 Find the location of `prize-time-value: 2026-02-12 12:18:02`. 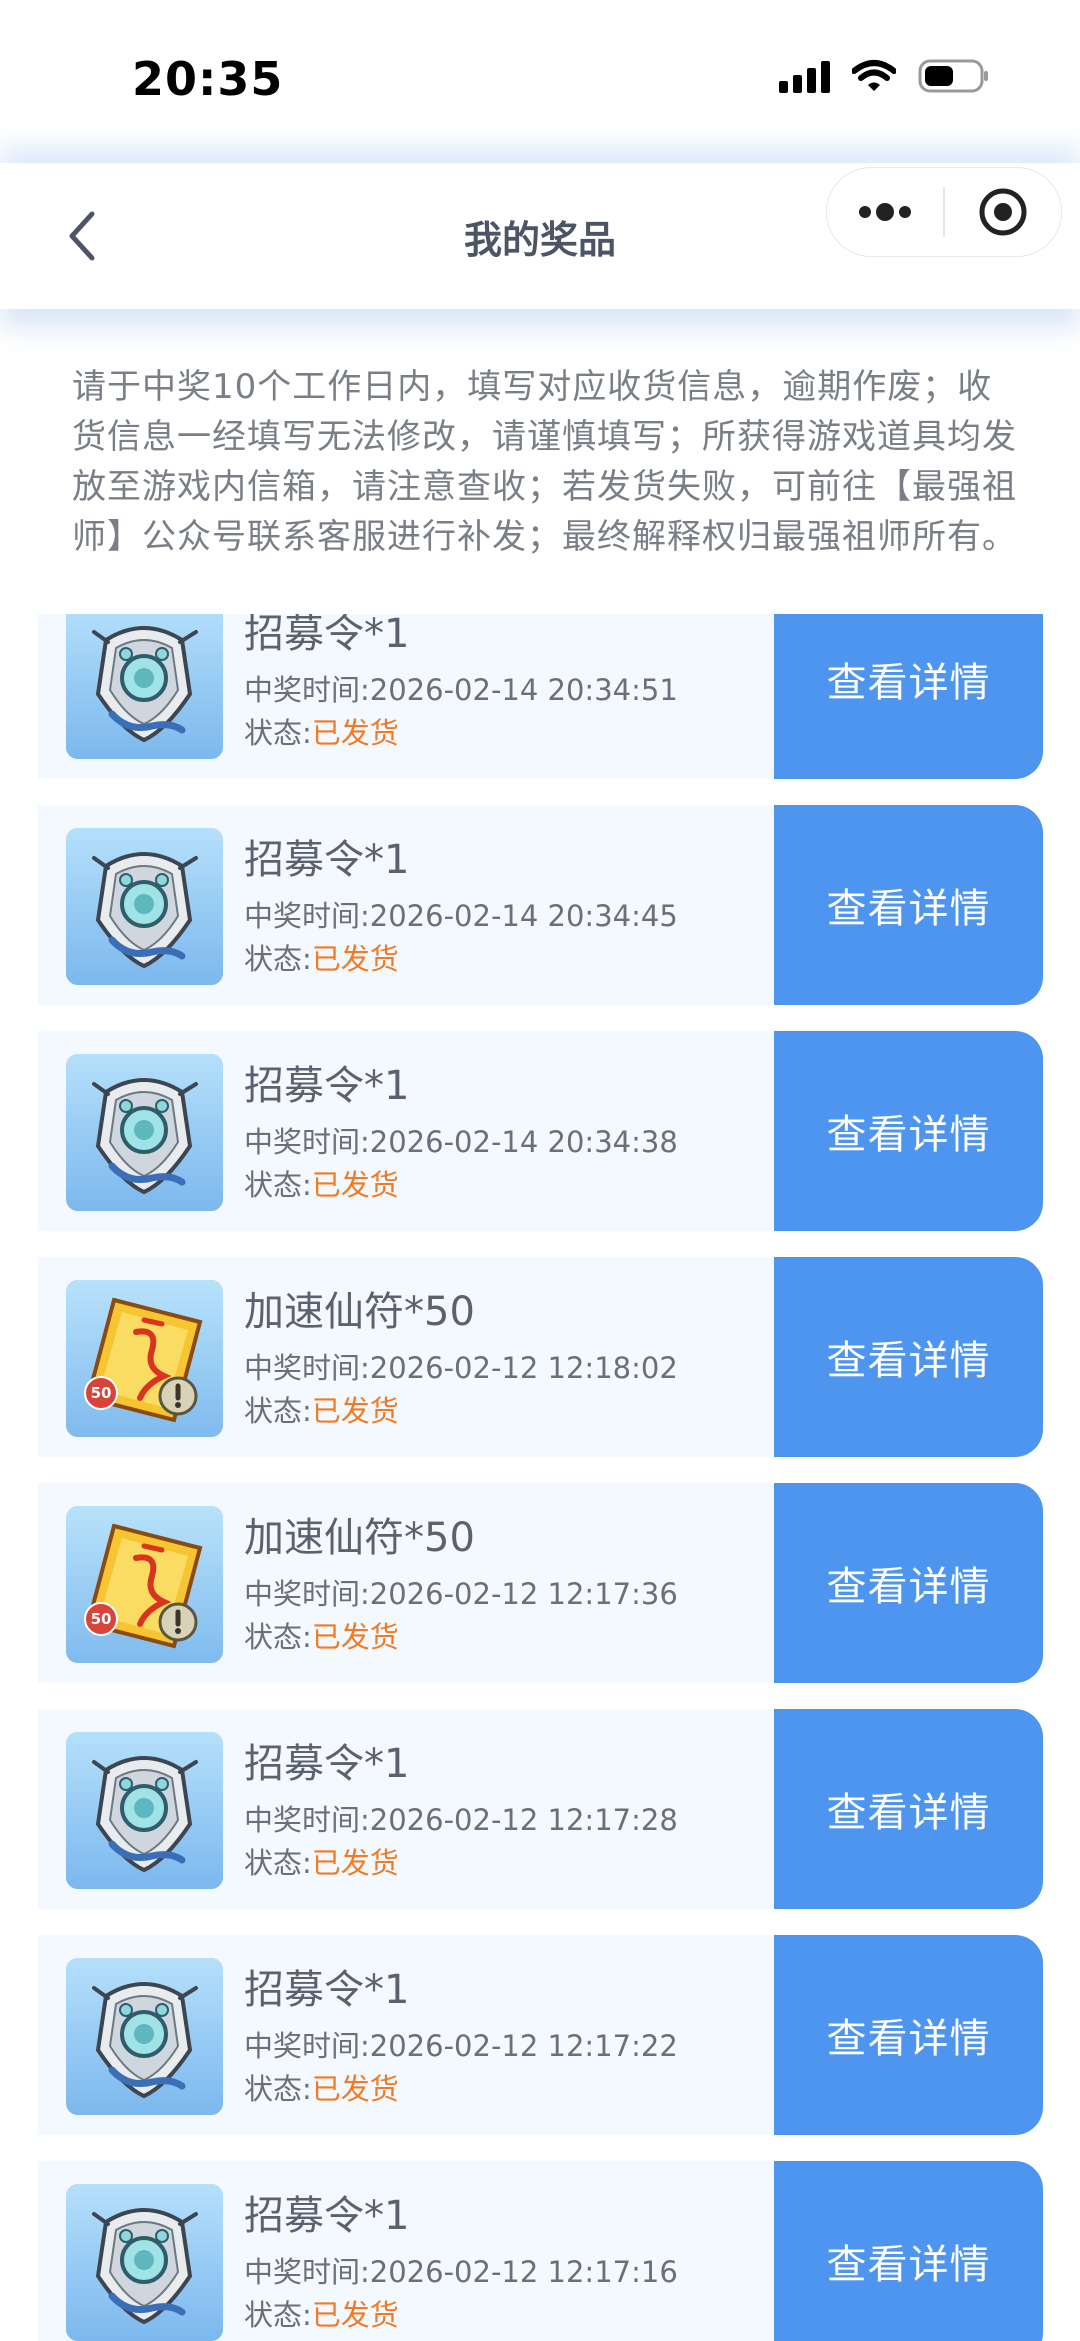

prize-time-value: 2026-02-12 12:18:02 is located at coordinates (523, 1368).